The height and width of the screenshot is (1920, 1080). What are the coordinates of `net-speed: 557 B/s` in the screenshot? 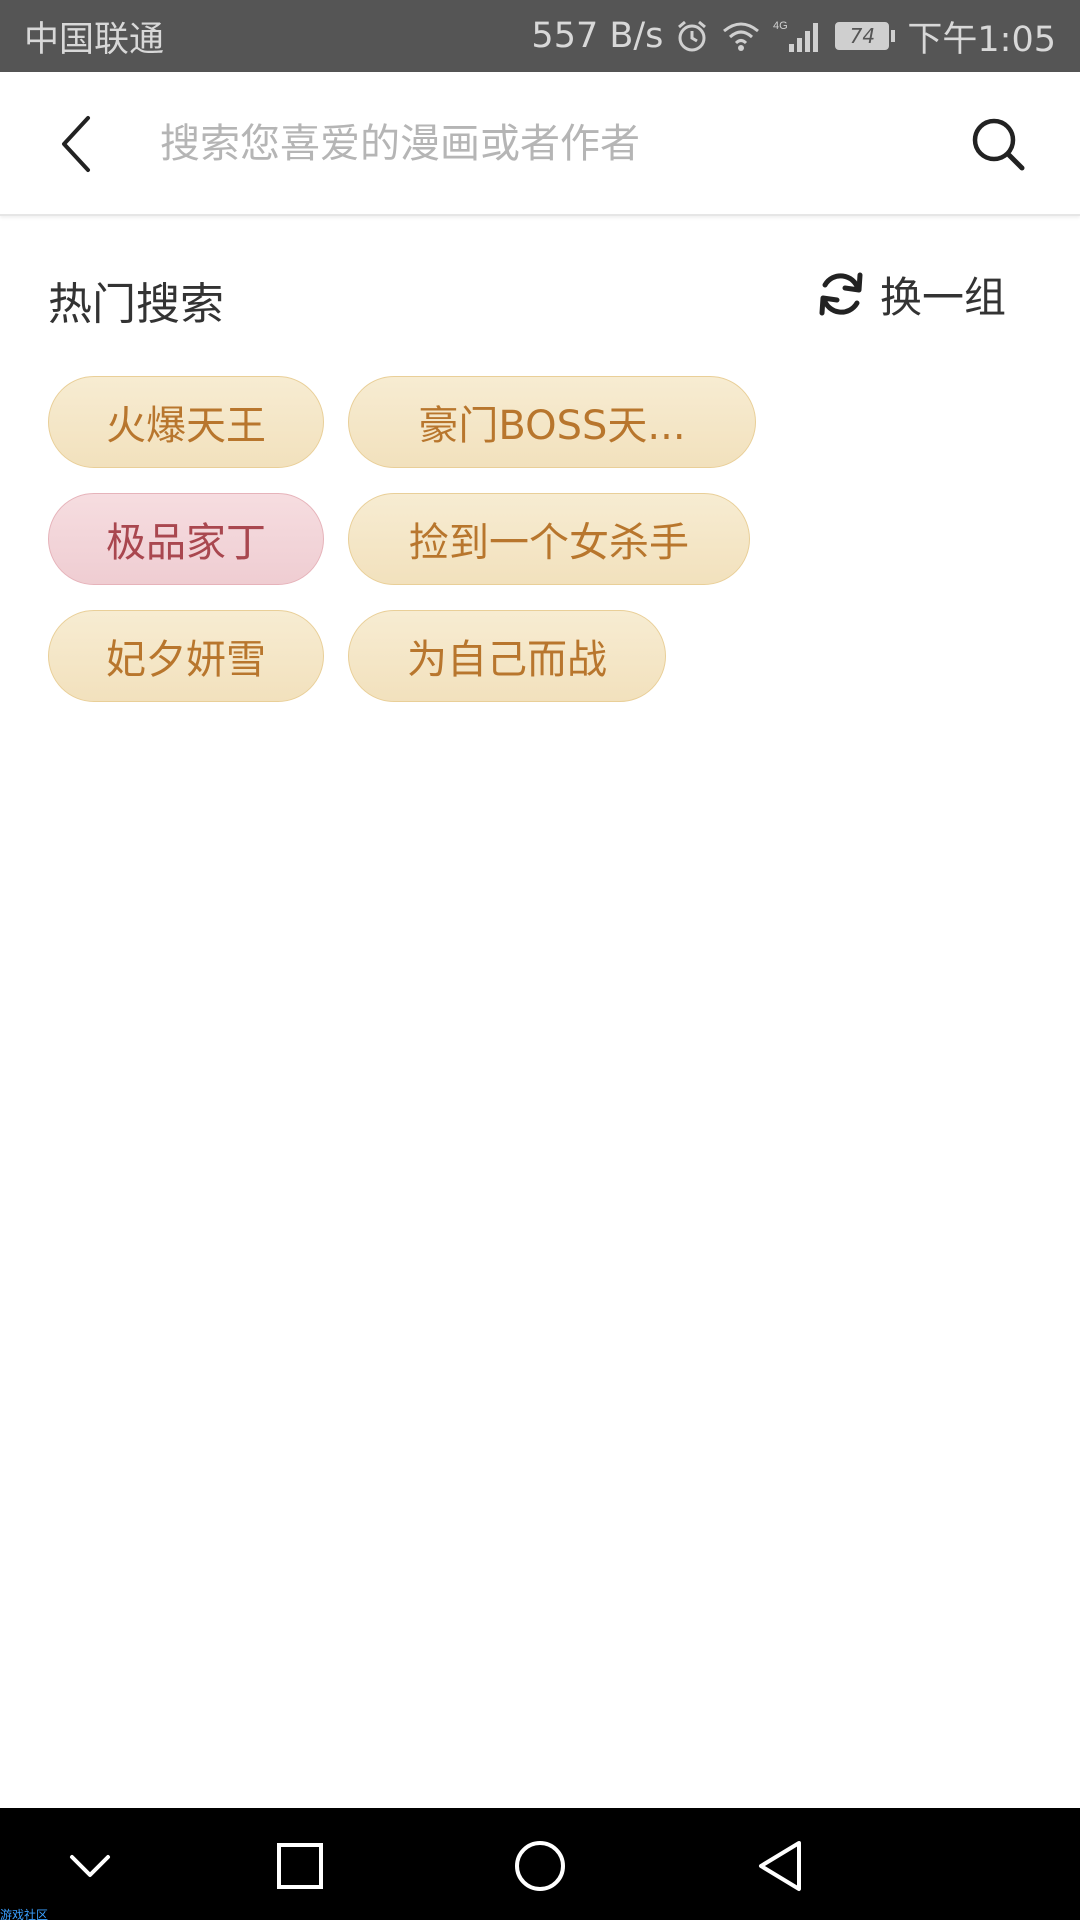 It's located at (597, 36).